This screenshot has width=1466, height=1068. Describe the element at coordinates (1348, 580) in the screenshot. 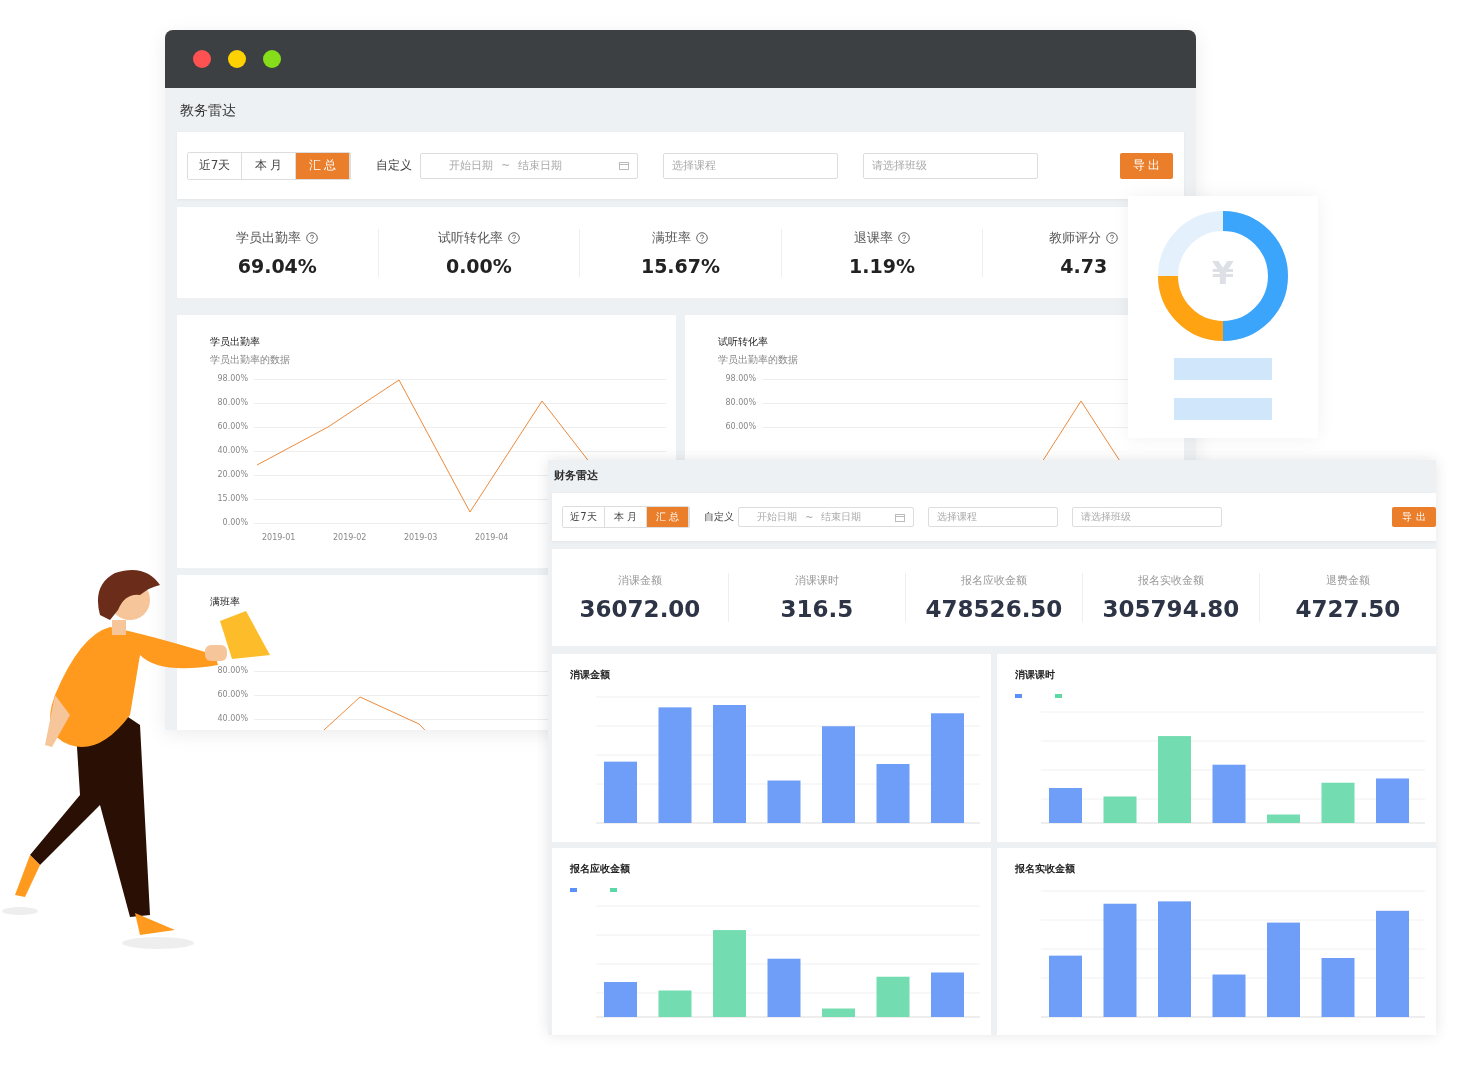

I see `stat-label: 退费金额` at that location.